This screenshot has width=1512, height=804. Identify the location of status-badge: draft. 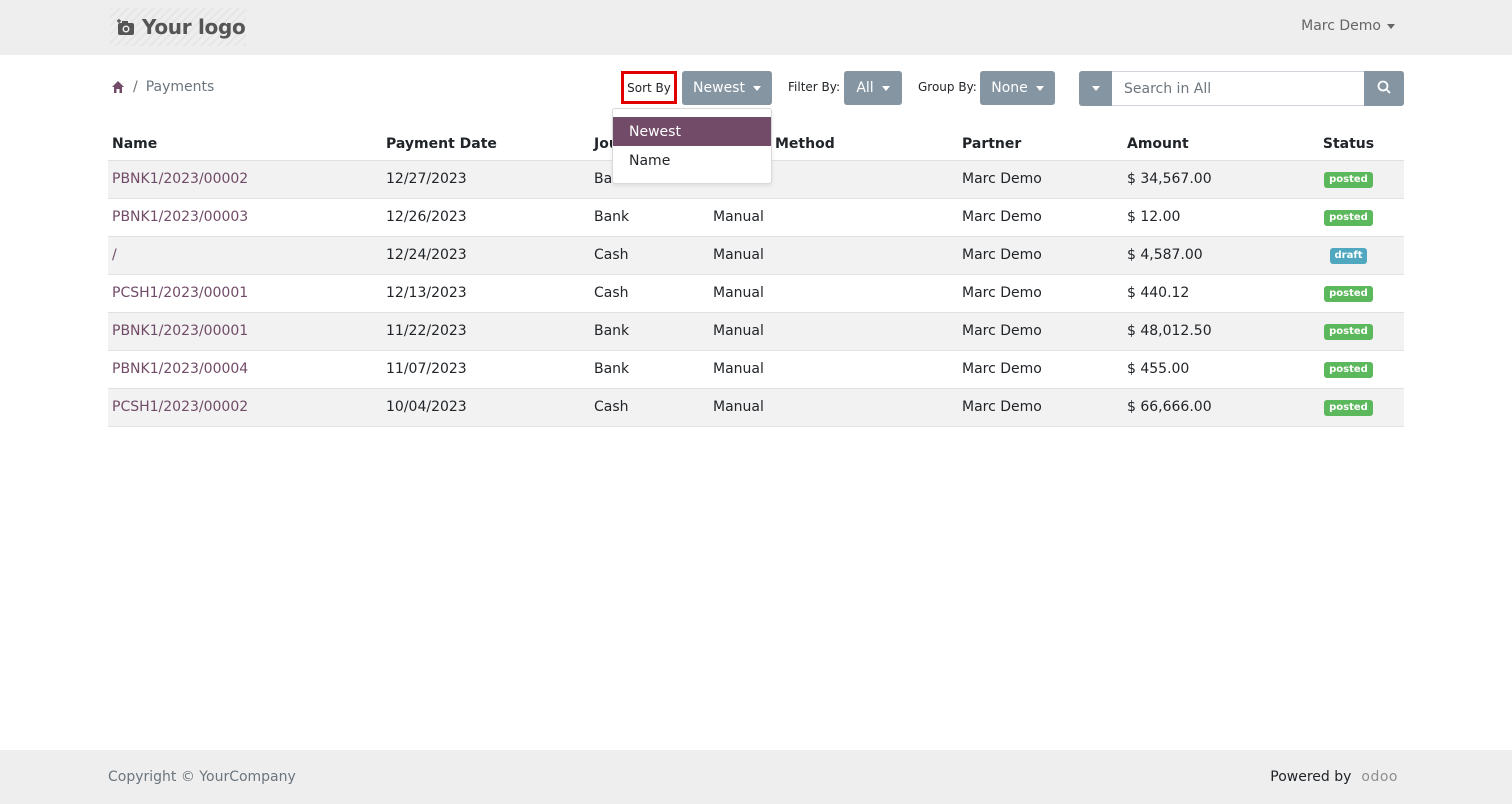
(1348, 256).